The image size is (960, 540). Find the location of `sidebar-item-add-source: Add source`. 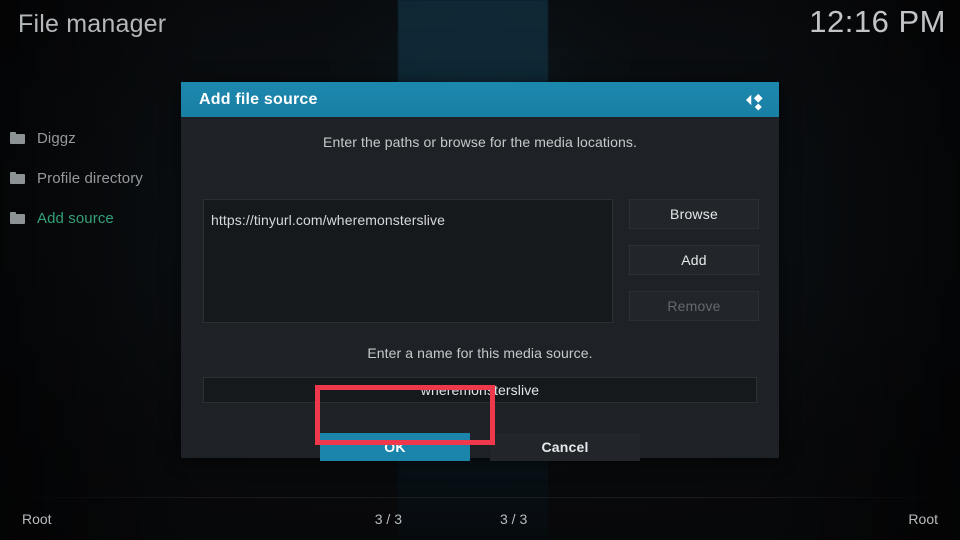

sidebar-item-add-source: Add source is located at coordinates (90, 218).